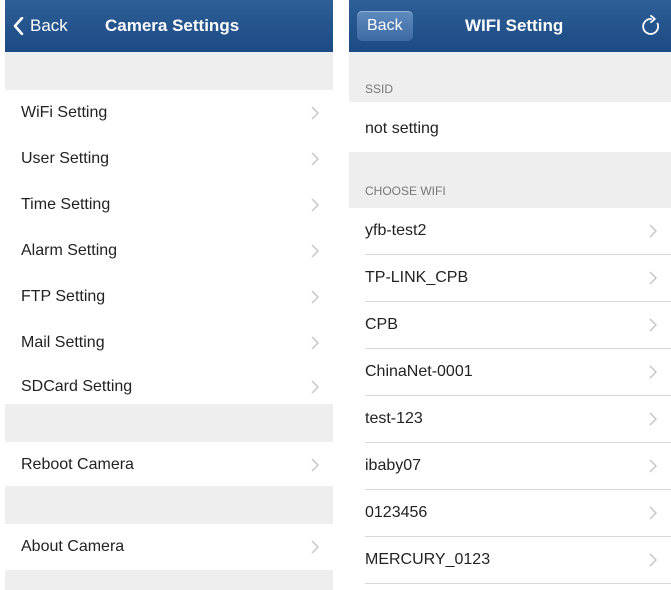 The image size is (671, 590). What do you see at coordinates (510, 325) in the screenshot?
I see `wifi-network-item: CPB` at bounding box center [510, 325].